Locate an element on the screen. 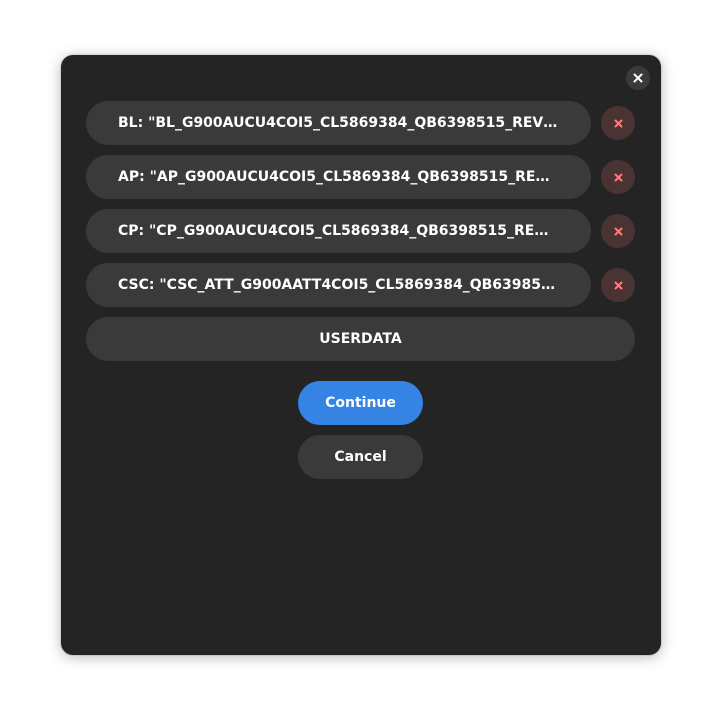 The image size is (722, 722). userdata-button: USERDATA is located at coordinates (360, 339).